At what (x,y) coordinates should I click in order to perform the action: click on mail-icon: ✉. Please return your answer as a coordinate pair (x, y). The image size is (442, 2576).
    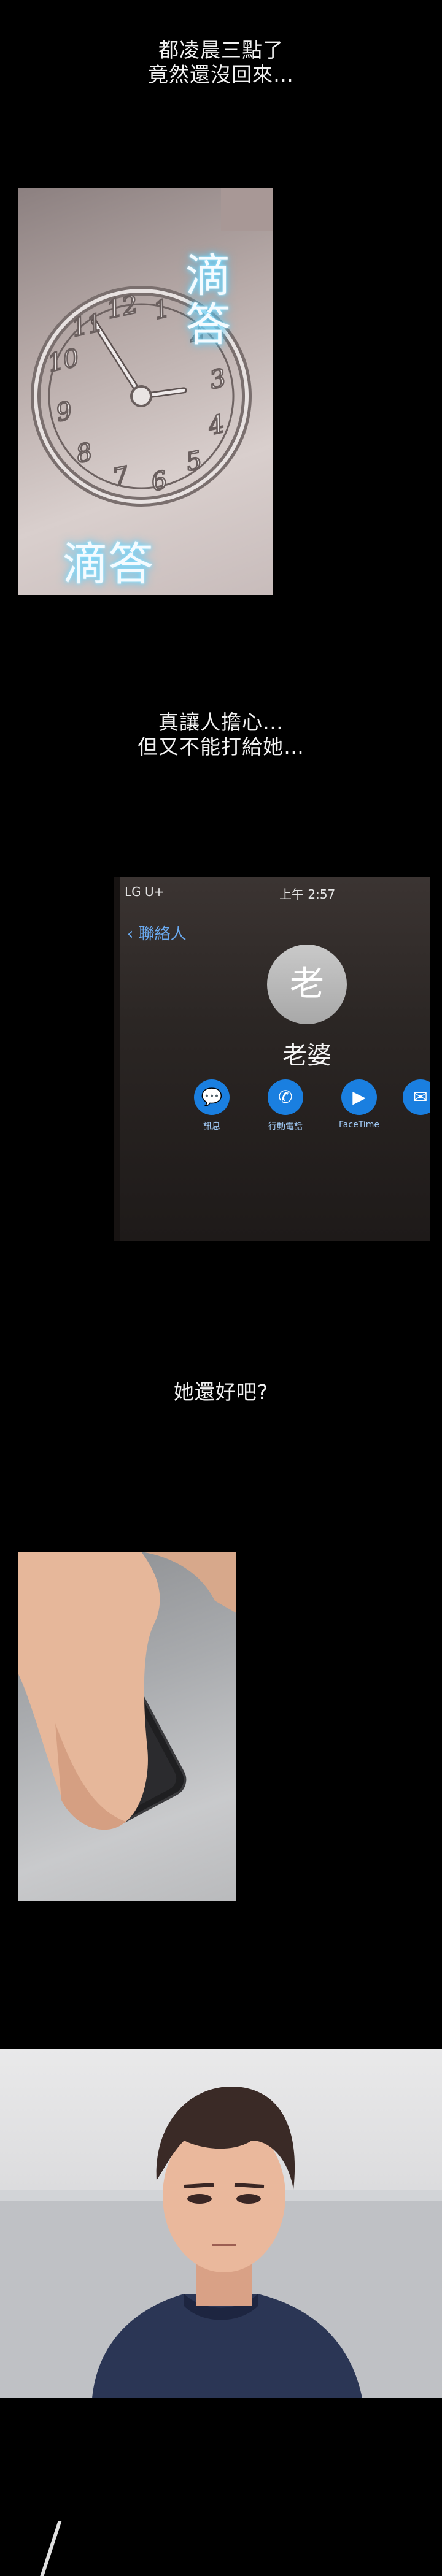
    Looking at the image, I should click on (416, 1097).